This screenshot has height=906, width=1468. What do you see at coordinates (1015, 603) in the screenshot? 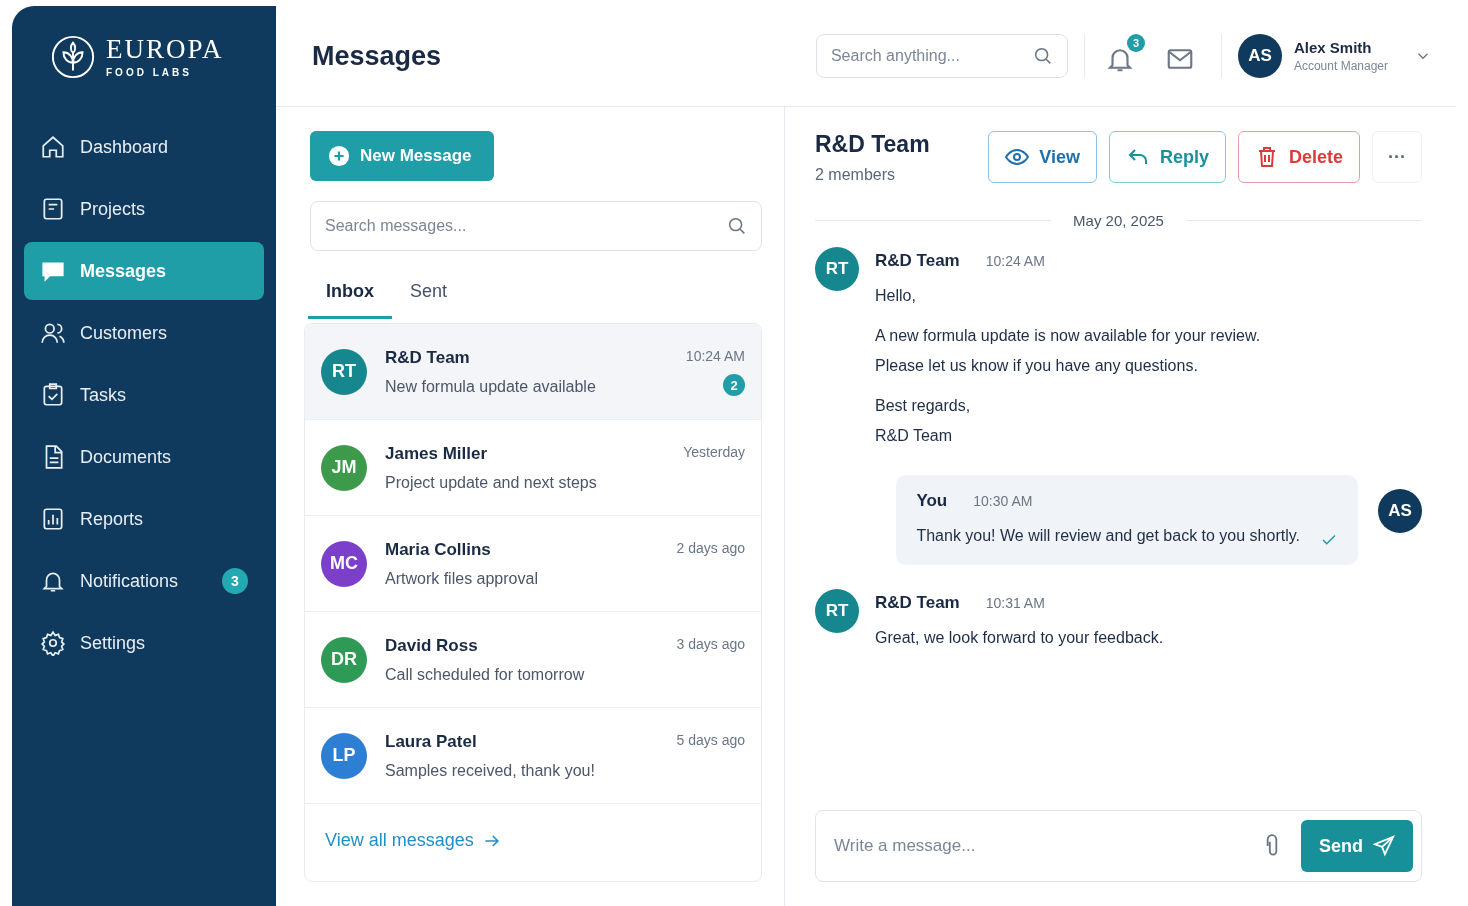
I see `message-time: 10:31 AM` at bounding box center [1015, 603].